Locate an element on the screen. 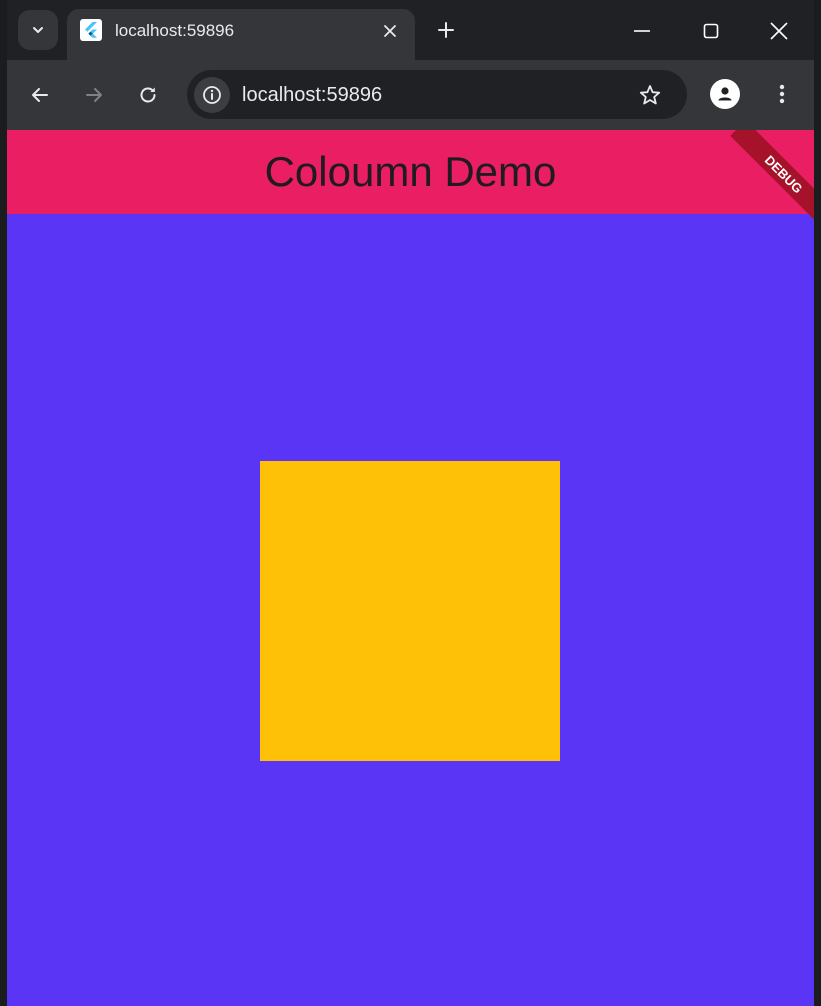 Image resolution: width=821 pixels, height=1006 pixels. desktop-edge-left is located at coordinates (3, 503).